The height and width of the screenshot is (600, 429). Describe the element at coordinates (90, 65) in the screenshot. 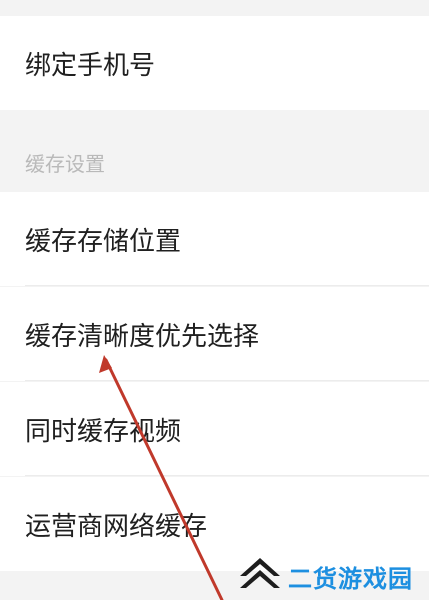

I see `bind-phone-label: 绑定手机号` at that location.